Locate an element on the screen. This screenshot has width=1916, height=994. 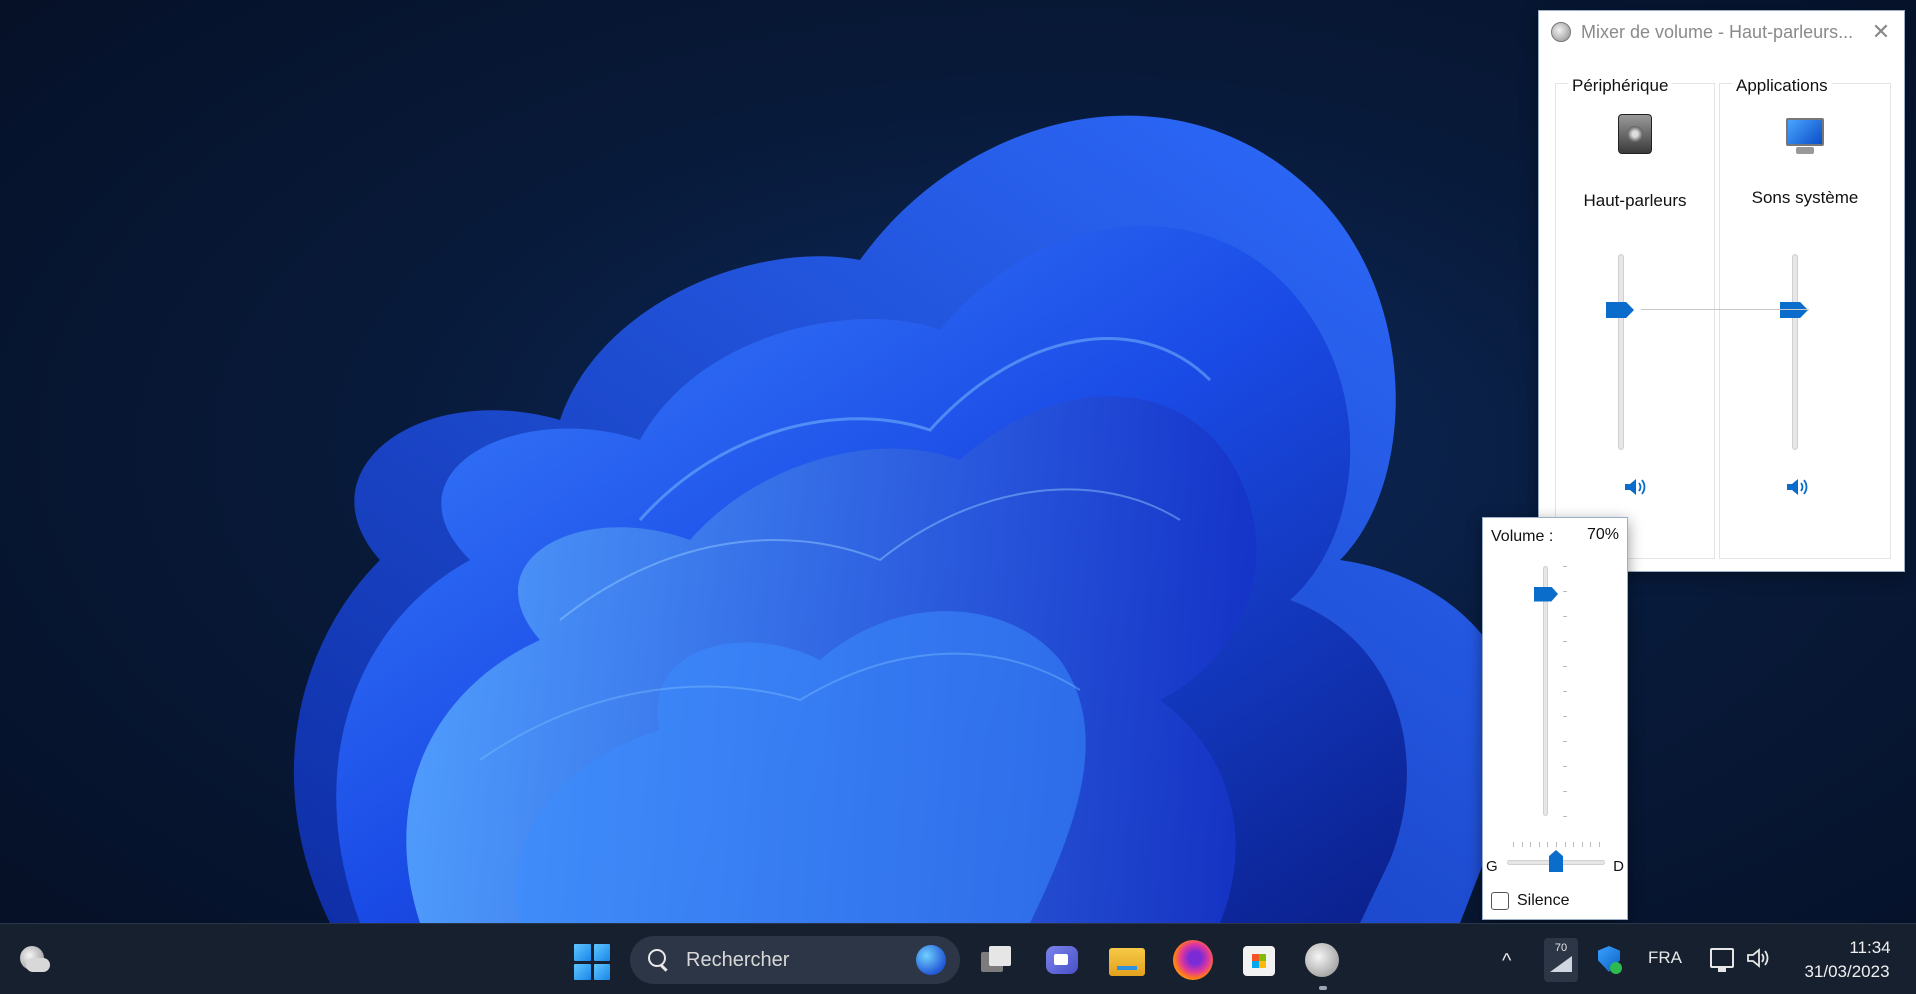
channel-name-speakers: Haut-parleurs is located at coordinates (1635, 200).